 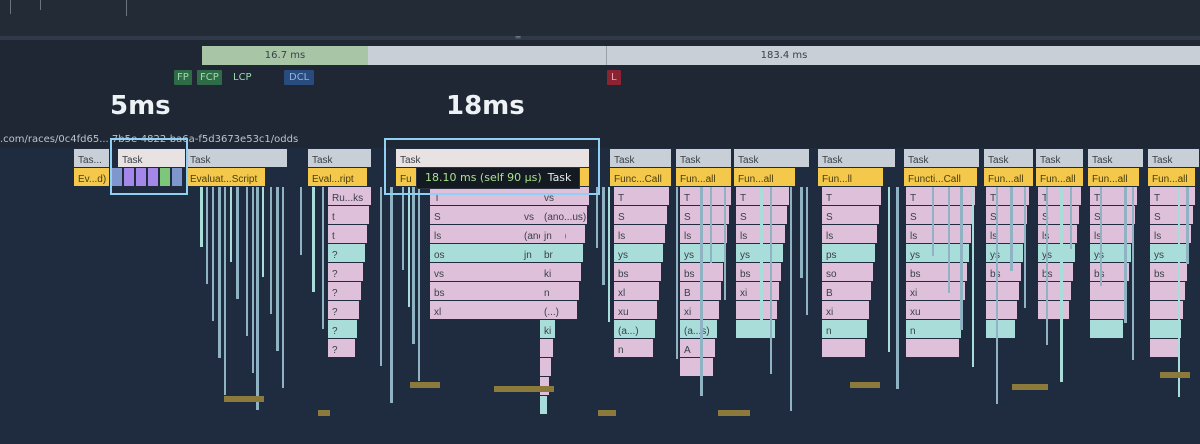 What do you see at coordinates (850, 177) in the screenshot?
I see `script-block: Fun...ll` at bounding box center [850, 177].